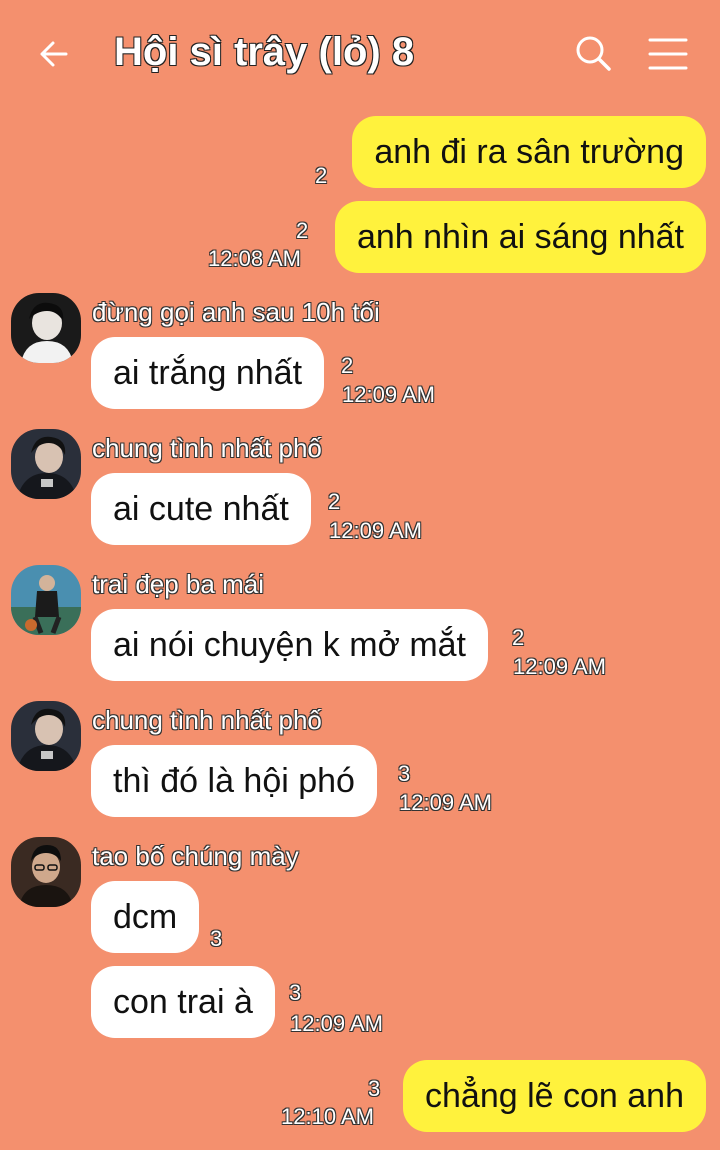 The width and height of the screenshot is (720, 1150). Describe the element at coordinates (54, 54) in the screenshot. I see `arrow-left-icon` at that location.